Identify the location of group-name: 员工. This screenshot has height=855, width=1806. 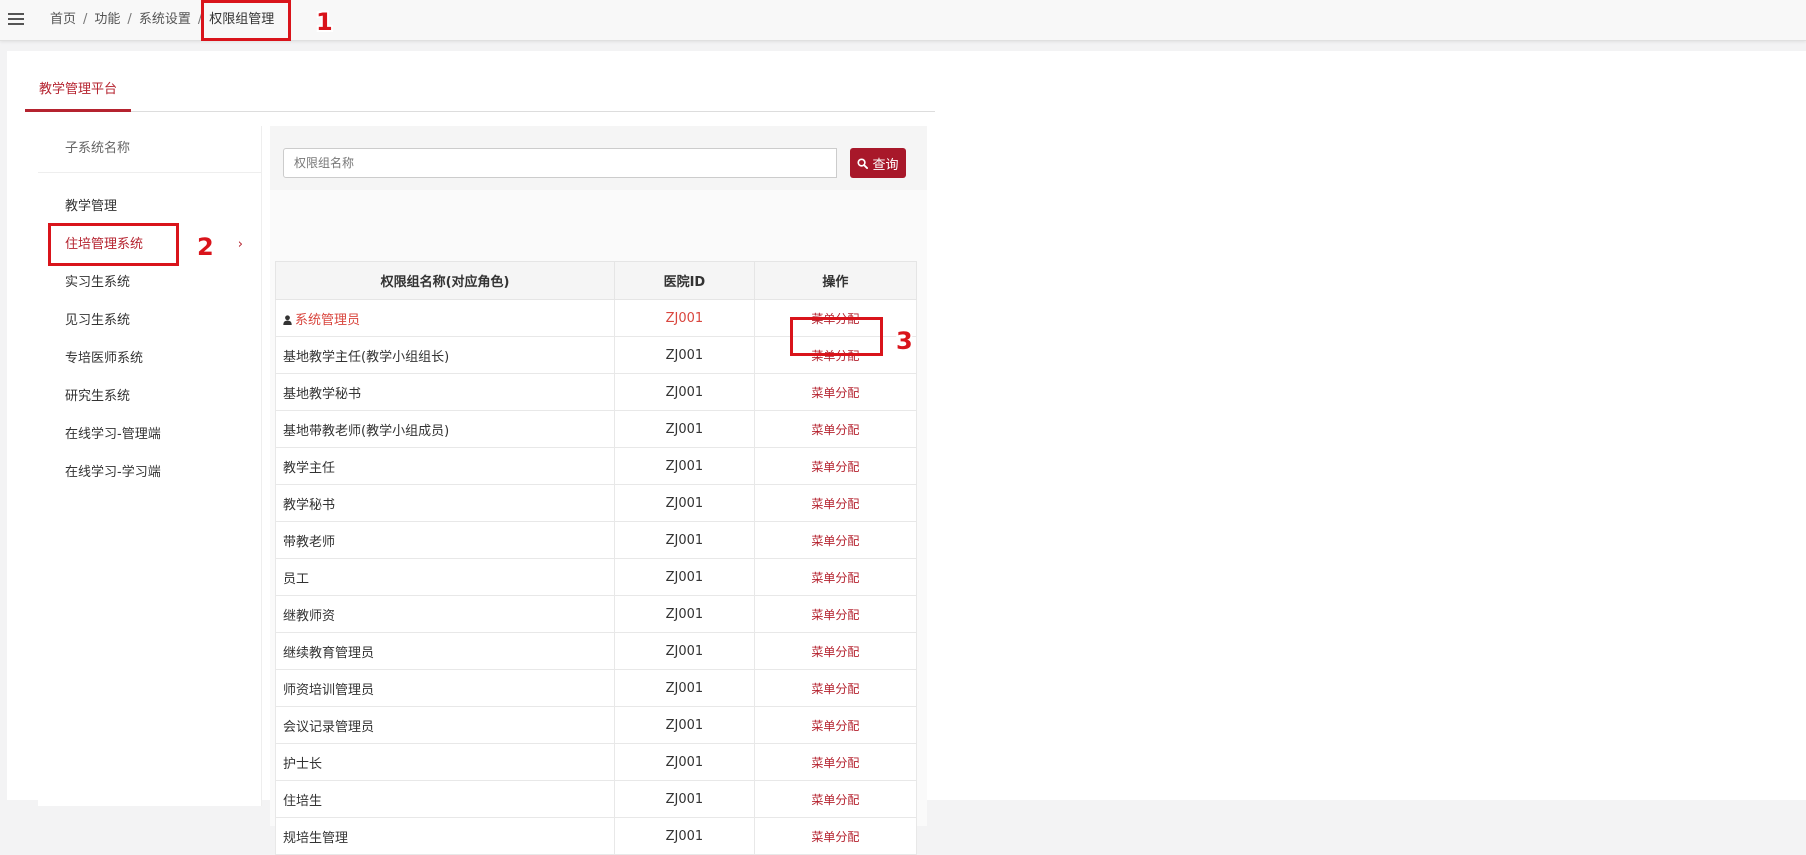
(296, 579).